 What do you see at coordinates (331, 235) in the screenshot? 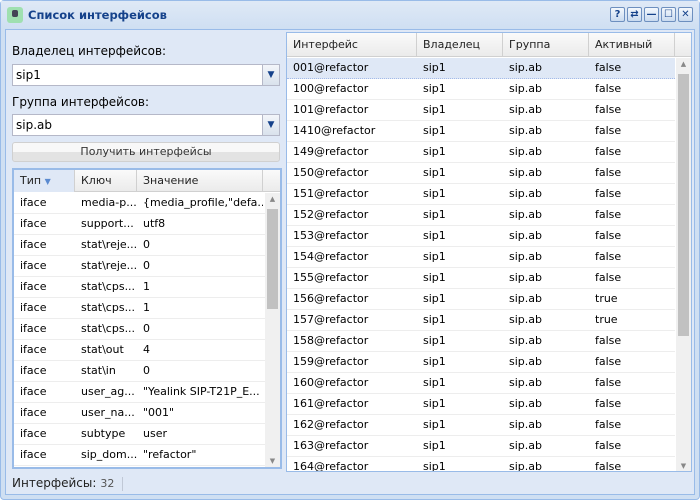
I see `table-cell: 153@refactor` at bounding box center [331, 235].